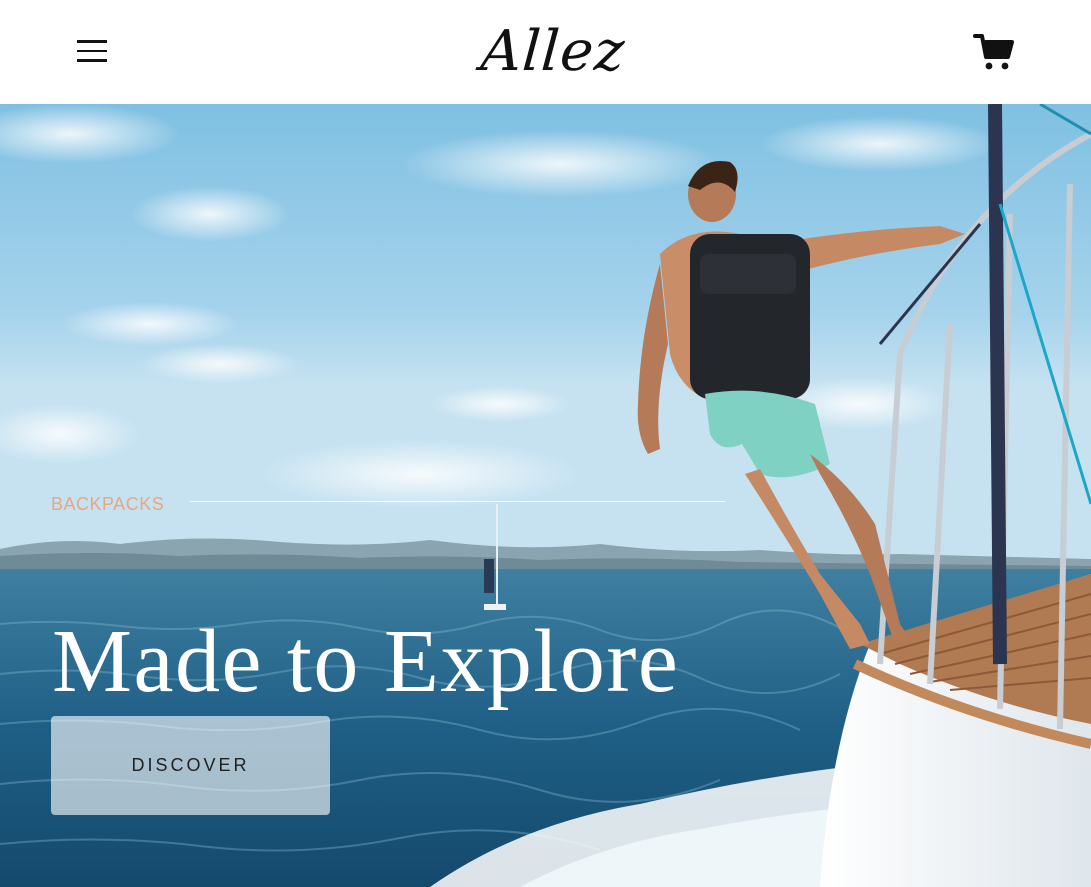  What do you see at coordinates (553, 52) in the screenshot?
I see `site-logo: Allez` at bounding box center [553, 52].